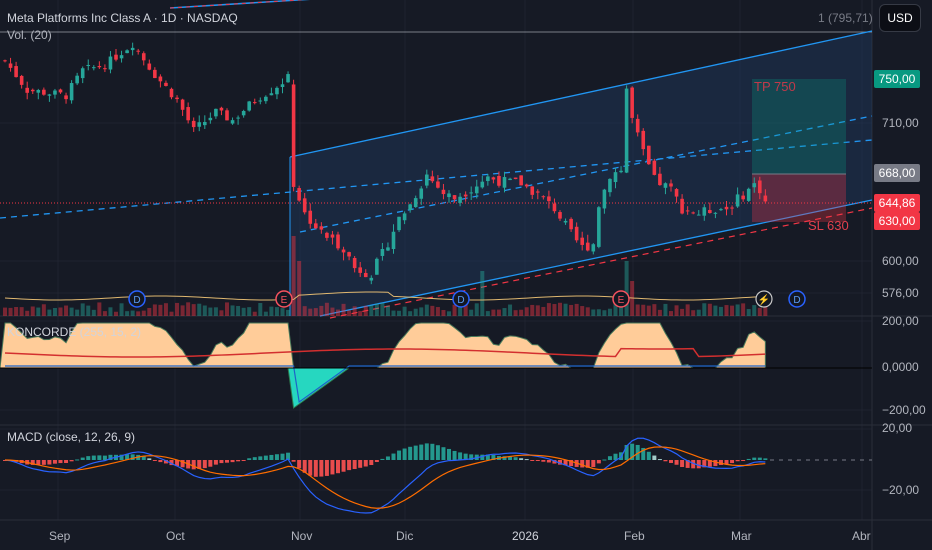 This screenshot has width=932, height=550. I want to click on symbol-title: Meta Platforms Inc Class A · 1D · NASDAQ, so click(122, 18).